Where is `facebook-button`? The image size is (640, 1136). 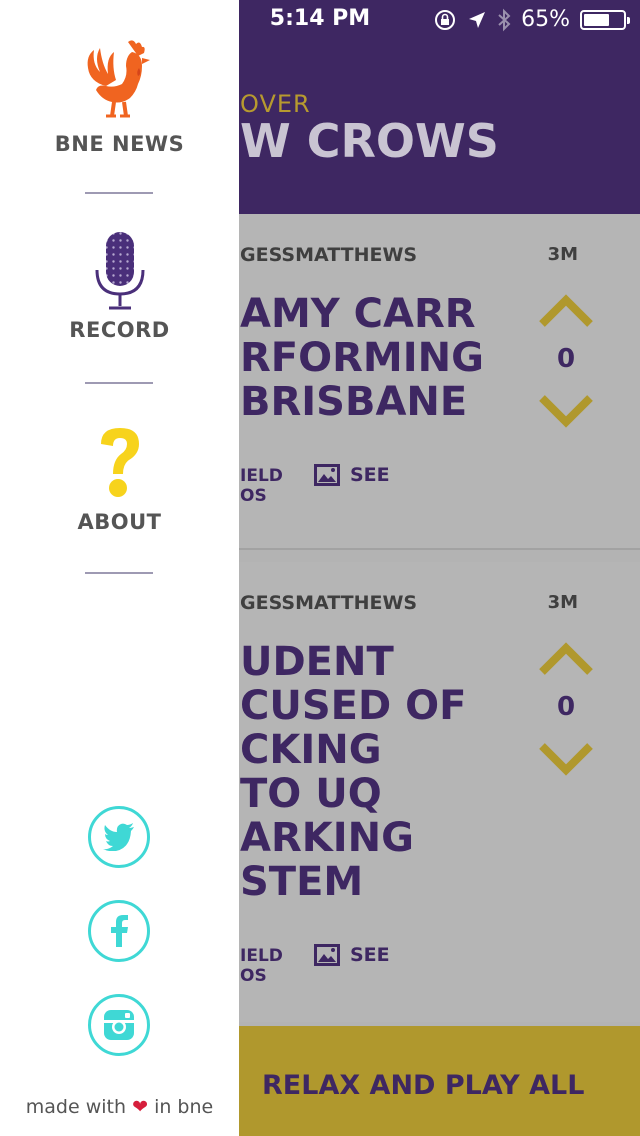
facebook-button is located at coordinates (119, 931).